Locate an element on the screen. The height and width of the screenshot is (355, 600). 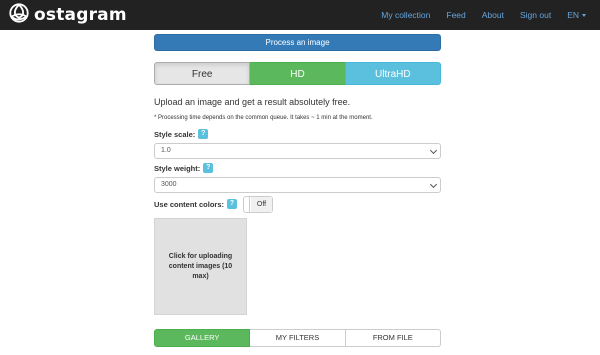
plan-ultrahd-button: UltraHD is located at coordinates (392, 73).